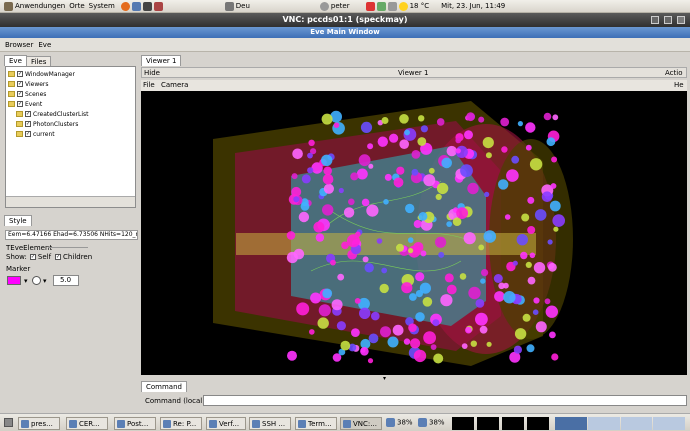 This screenshot has width=690, height=431. Describe the element at coordinates (15, 60) in the screenshot. I see `tab-eve: Eve` at that location.